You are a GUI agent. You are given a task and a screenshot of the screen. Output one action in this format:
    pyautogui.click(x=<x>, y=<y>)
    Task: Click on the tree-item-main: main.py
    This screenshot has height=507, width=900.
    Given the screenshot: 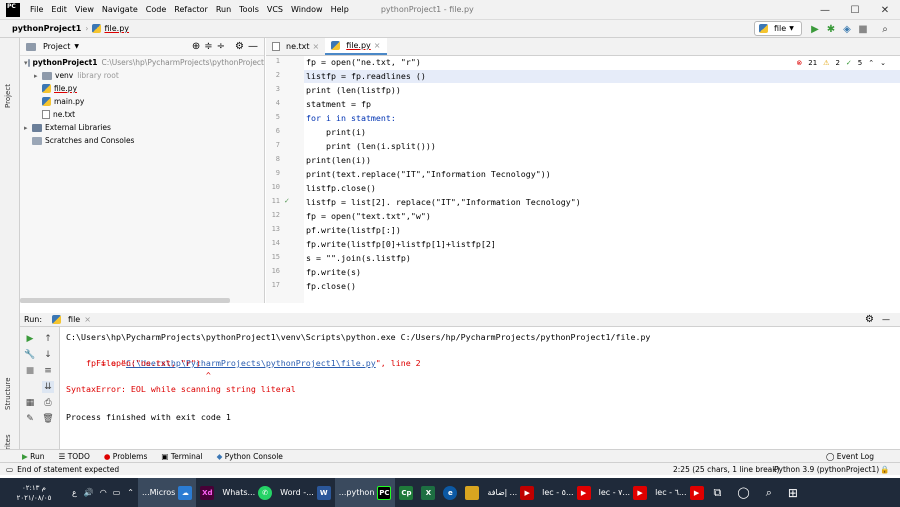 What is the action you would take?
    pyautogui.click(x=142, y=101)
    